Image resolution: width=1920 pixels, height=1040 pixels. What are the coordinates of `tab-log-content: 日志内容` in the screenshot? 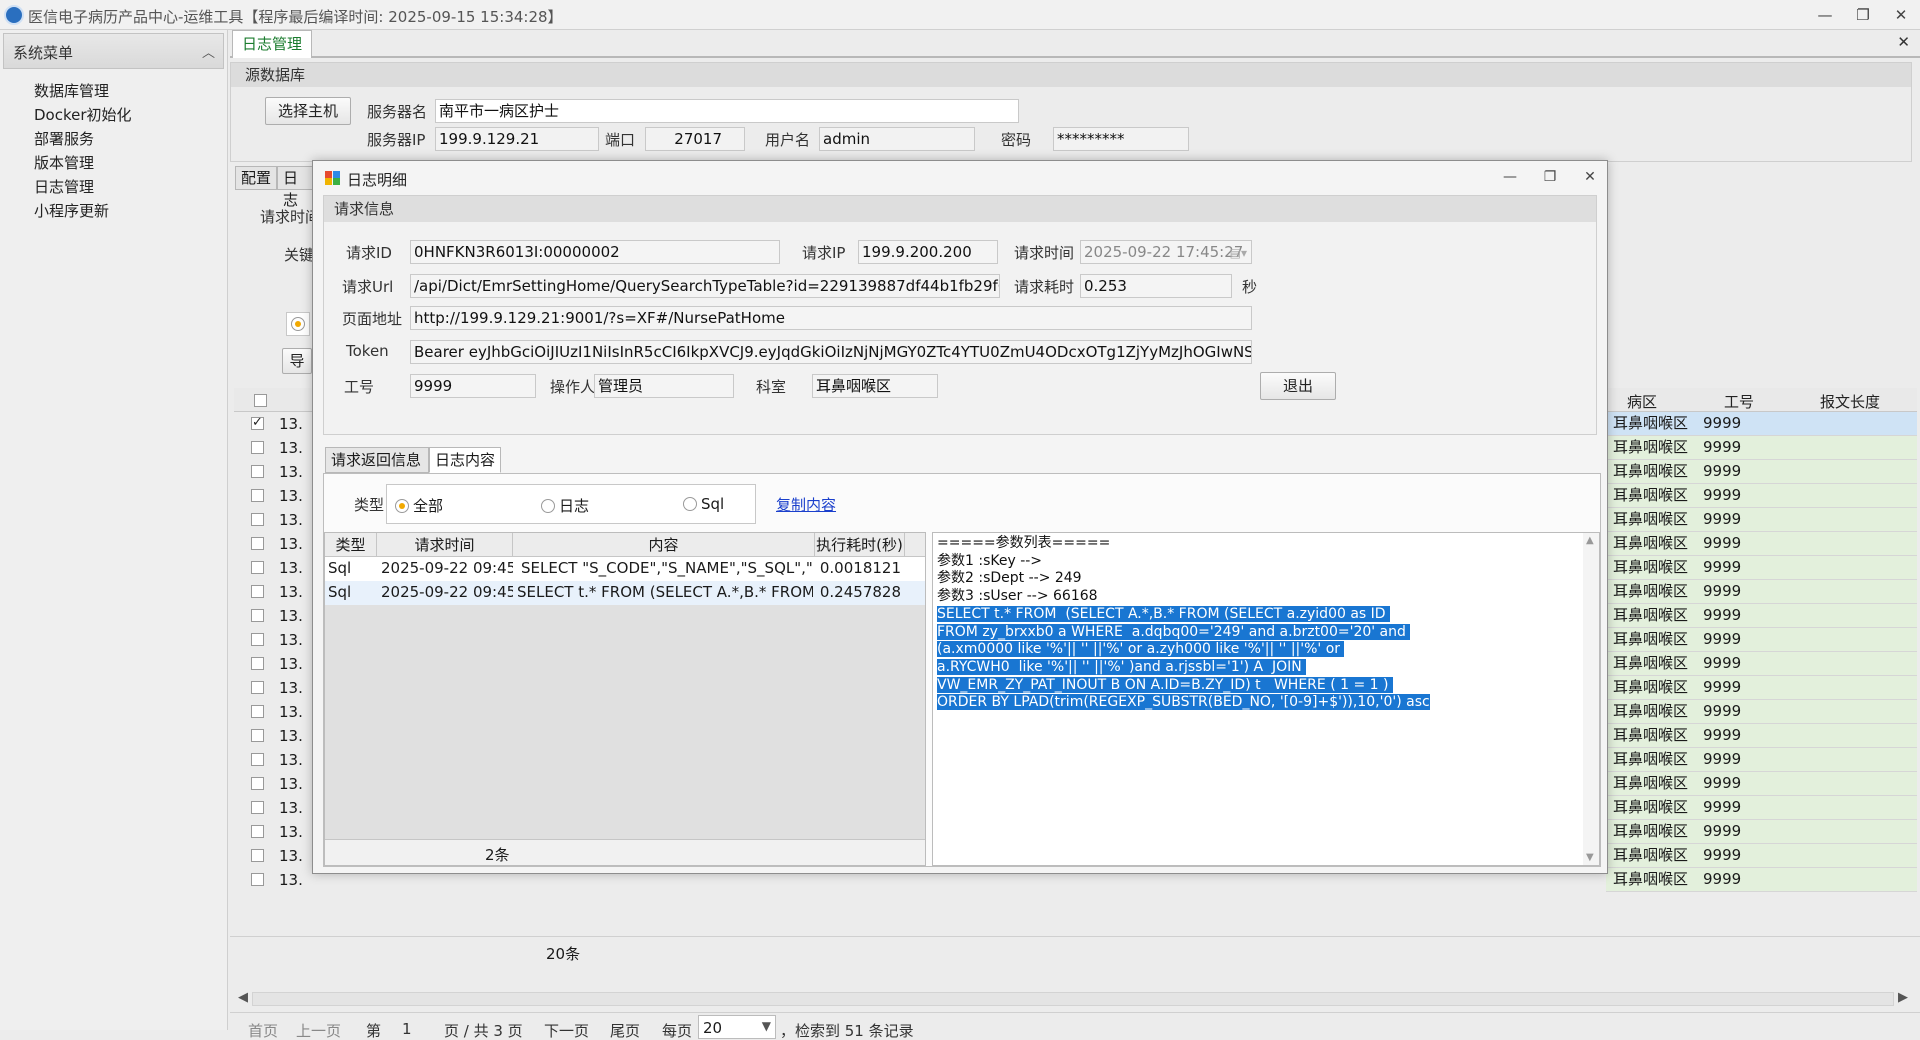 It's located at (465, 460).